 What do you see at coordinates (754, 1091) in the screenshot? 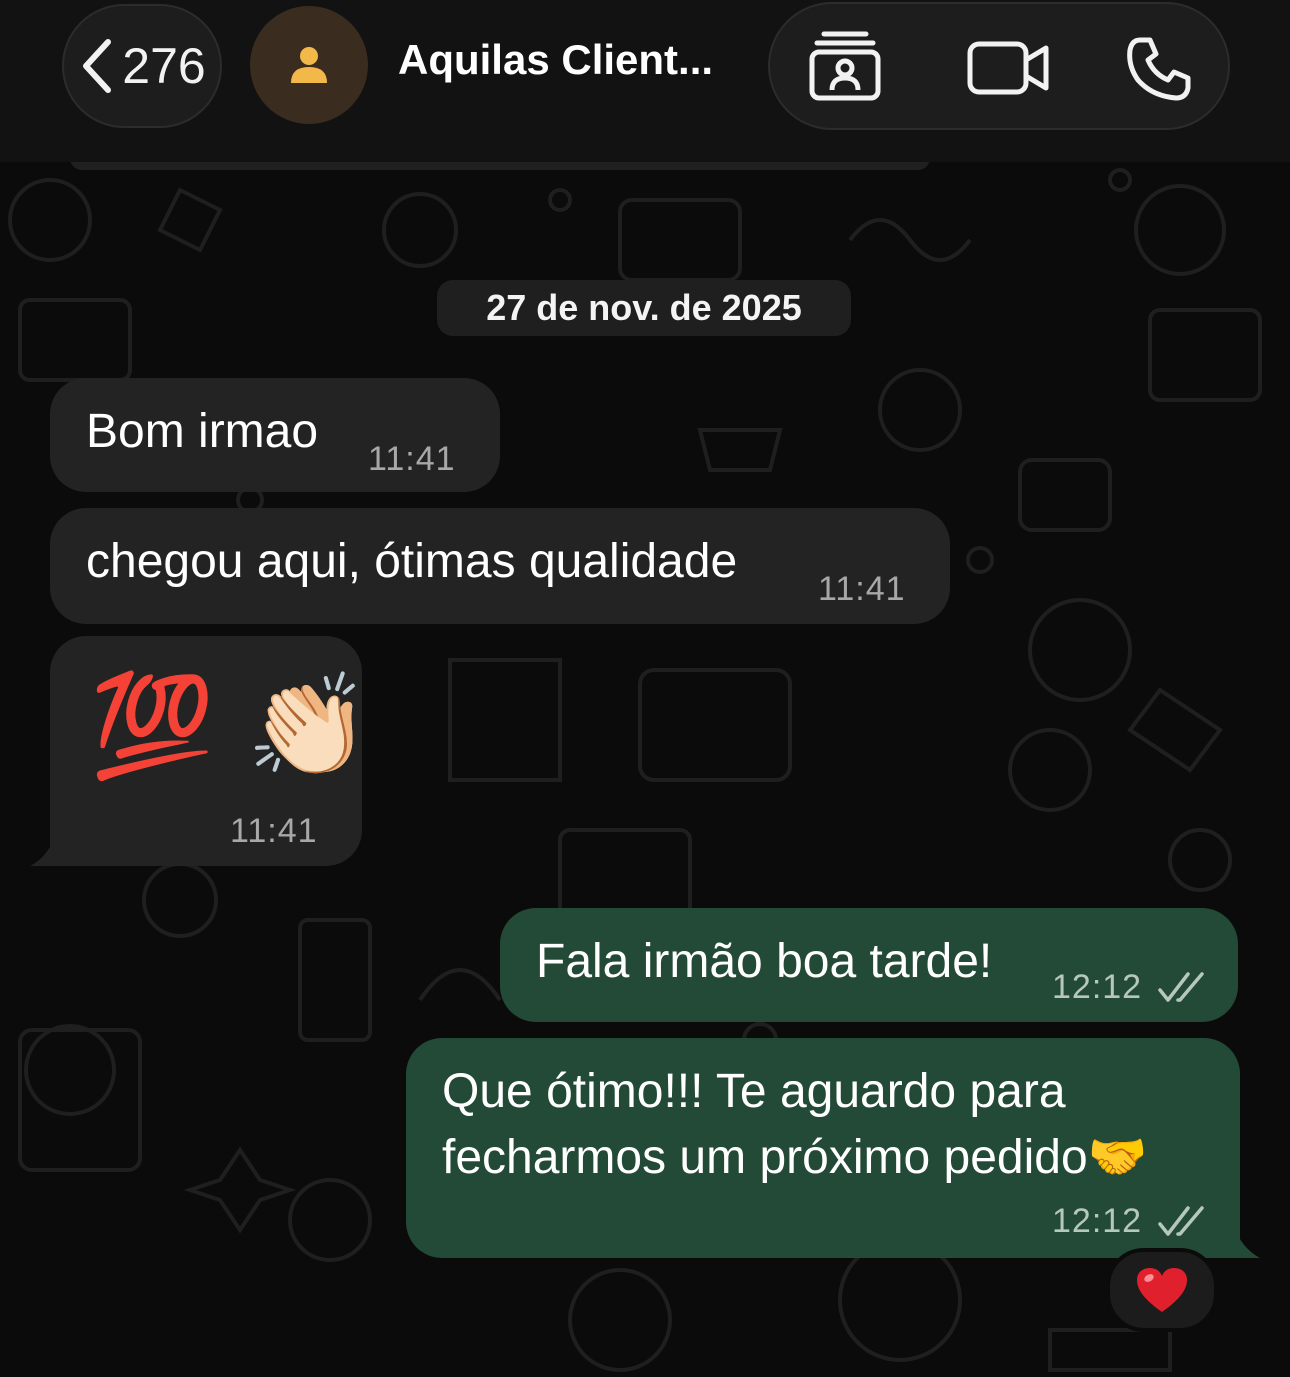
I see `message-text-line: Que ótimo!!! Te aguardo para` at bounding box center [754, 1091].